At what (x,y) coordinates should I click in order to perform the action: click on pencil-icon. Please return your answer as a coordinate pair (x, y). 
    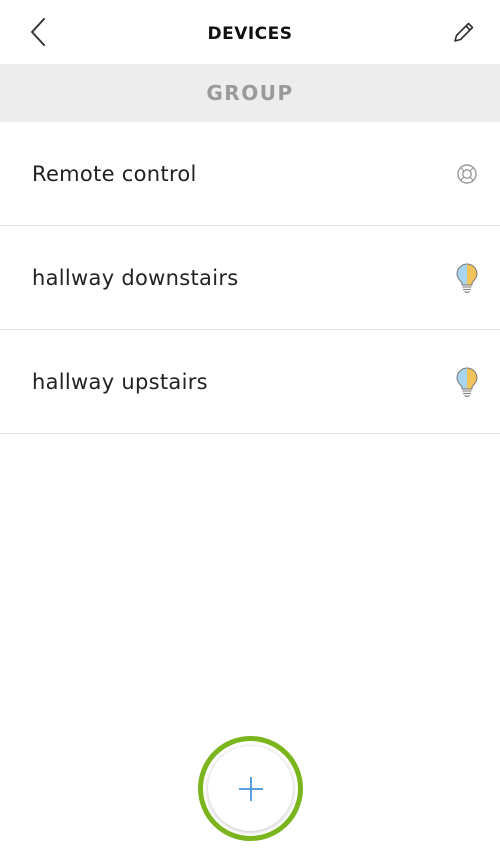
    Looking at the image, I should click on (464, 32).